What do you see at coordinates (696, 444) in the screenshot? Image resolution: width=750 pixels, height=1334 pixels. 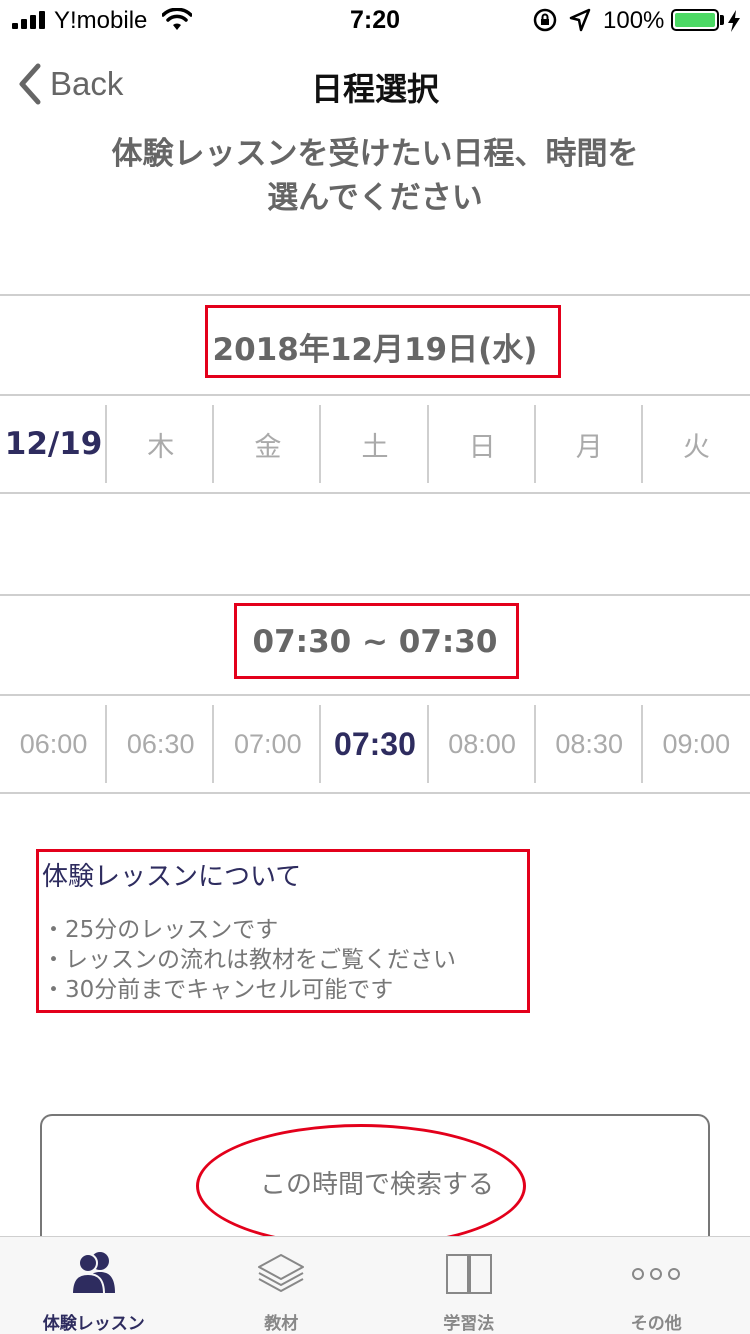 I see `day-tab: 火` at bounding box center [696, 444].